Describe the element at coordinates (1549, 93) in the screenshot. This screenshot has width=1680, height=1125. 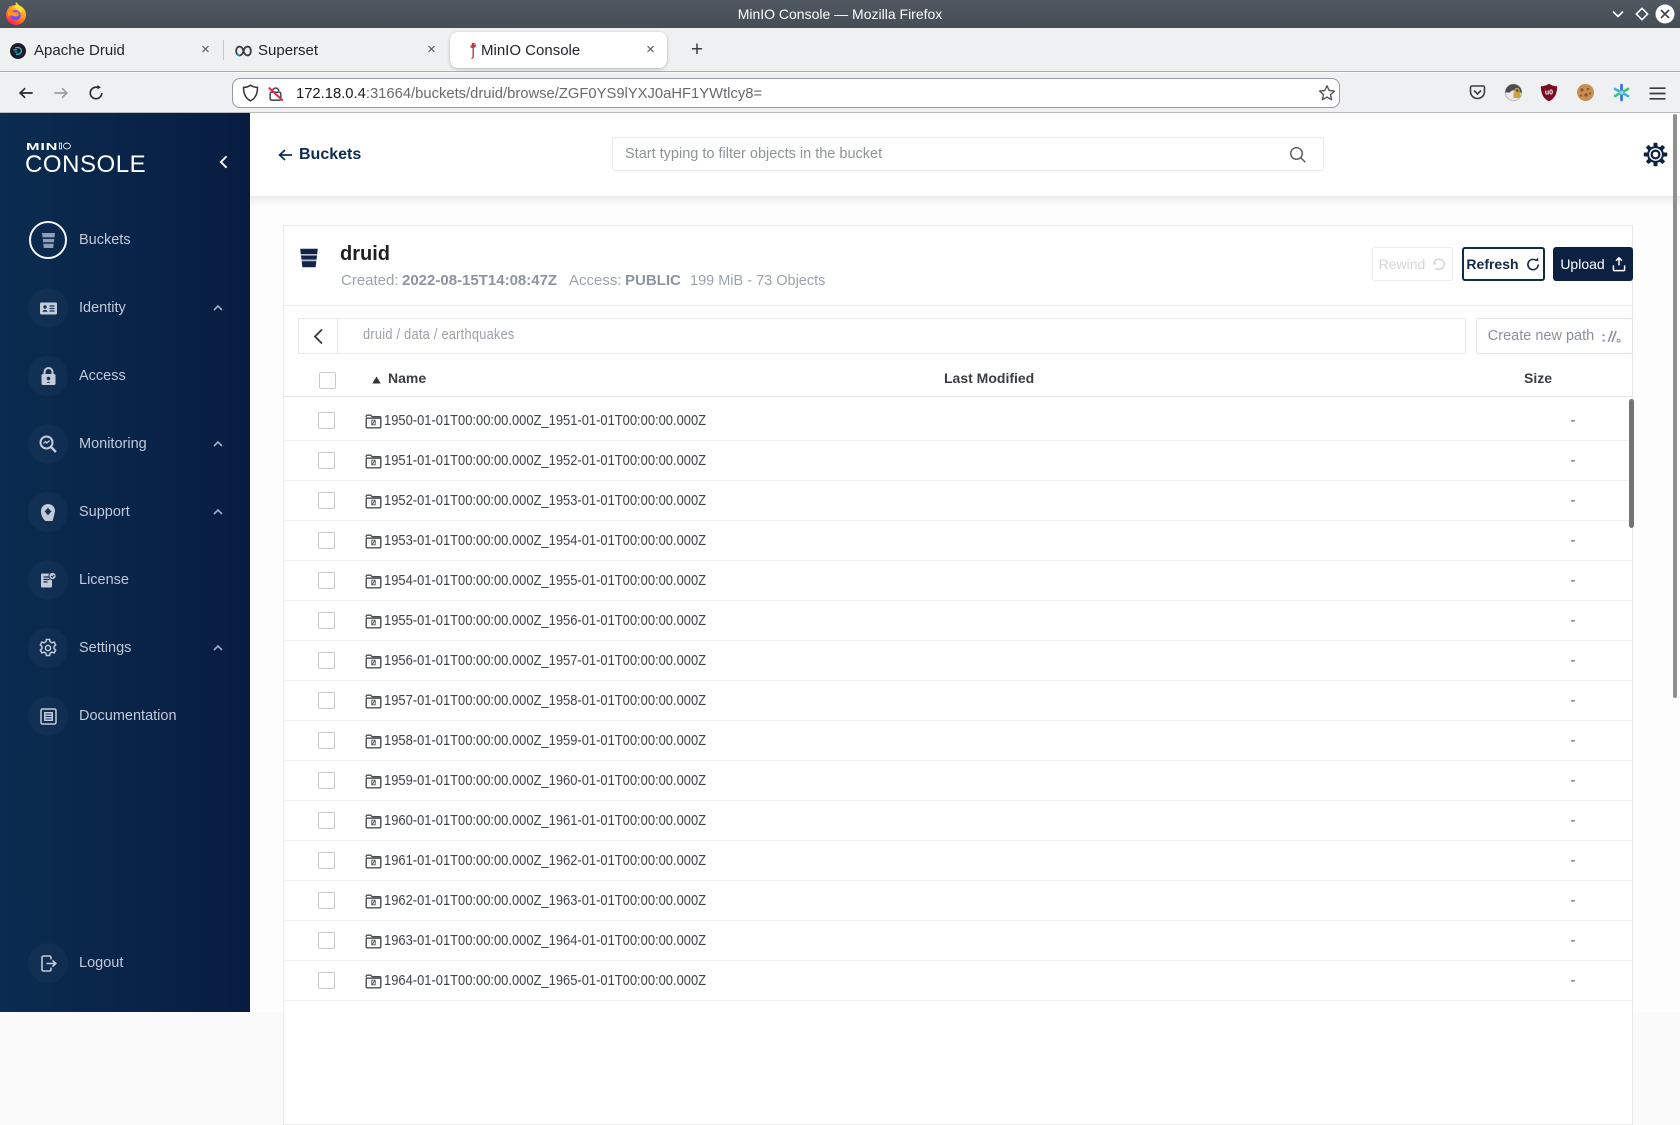
I see `svg-text: u0` at that location.